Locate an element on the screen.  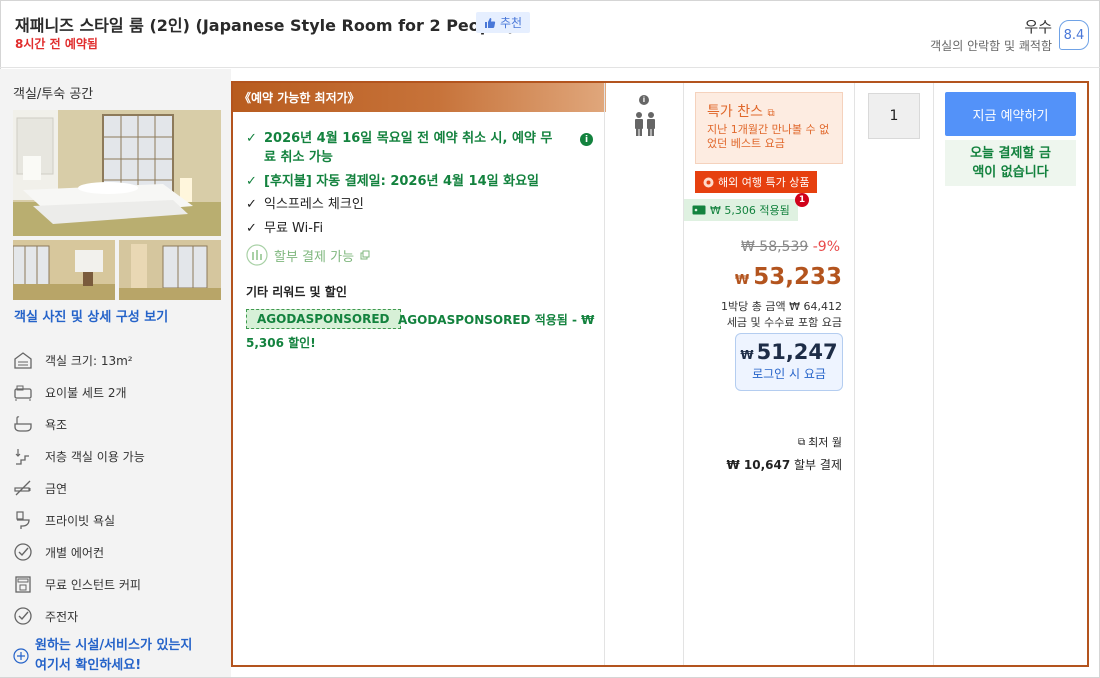
room-size-icon is located at coordinates (23, 360).